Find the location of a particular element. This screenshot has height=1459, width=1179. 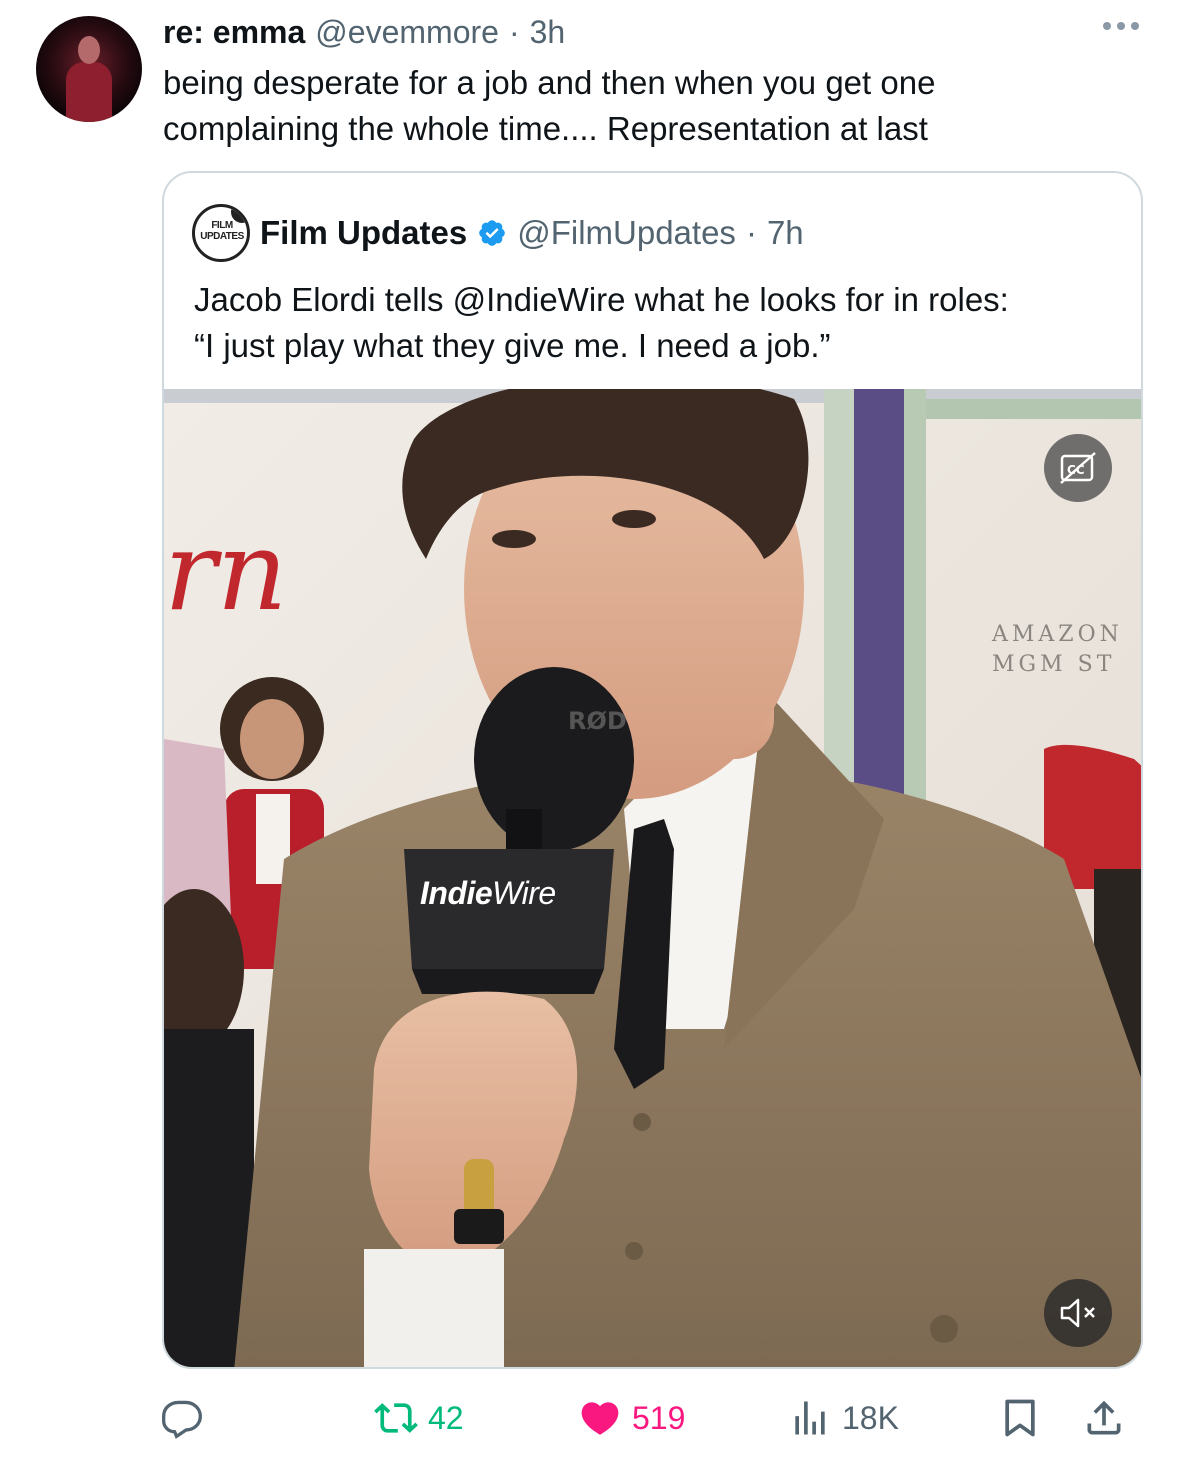

quoted-author-avatar: FILM UPDATES is located at coordinates (221, 233).